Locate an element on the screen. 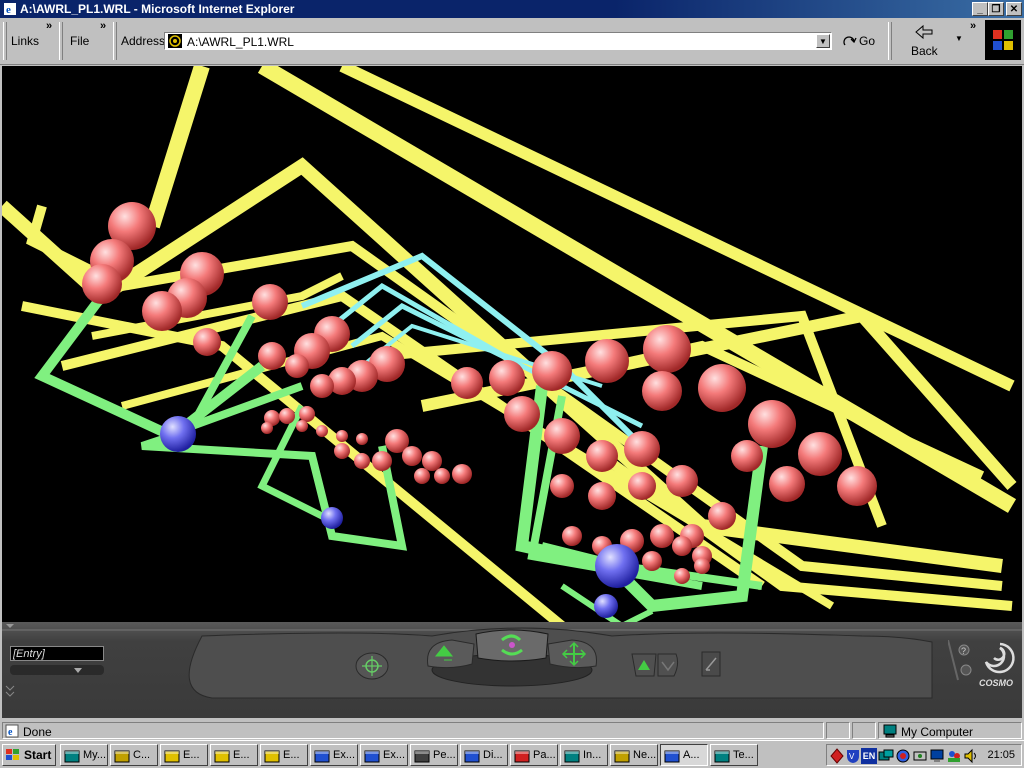 This screenshot has width=1024, height=768. tray-globe-icon is located at coordinates (903, 756).